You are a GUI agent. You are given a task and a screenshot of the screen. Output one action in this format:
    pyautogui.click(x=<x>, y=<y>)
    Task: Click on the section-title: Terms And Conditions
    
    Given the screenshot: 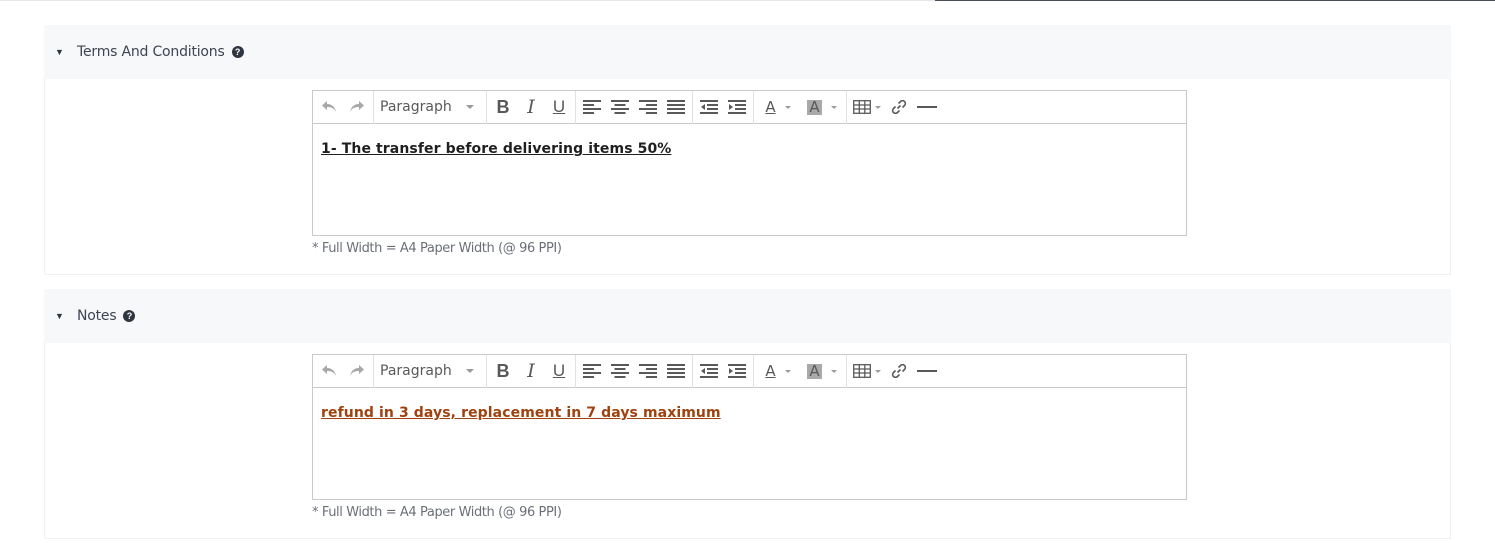 What is the action you would take?
    pyautogui.click(x=151, y=52)
    